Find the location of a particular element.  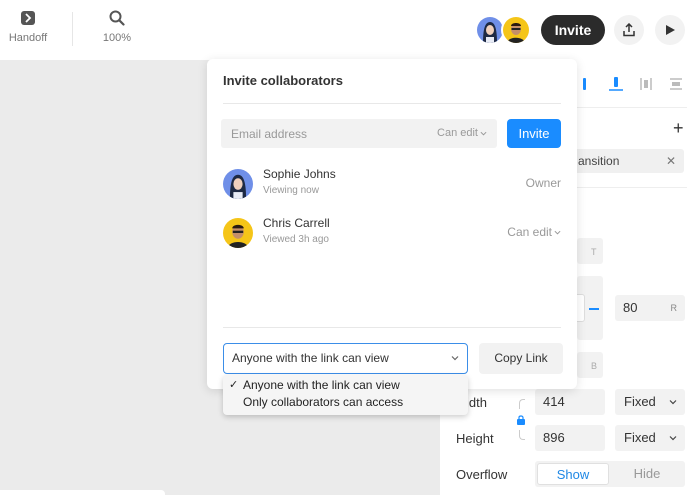

overflow-show-button: Show is located at coordinates (573, 474).